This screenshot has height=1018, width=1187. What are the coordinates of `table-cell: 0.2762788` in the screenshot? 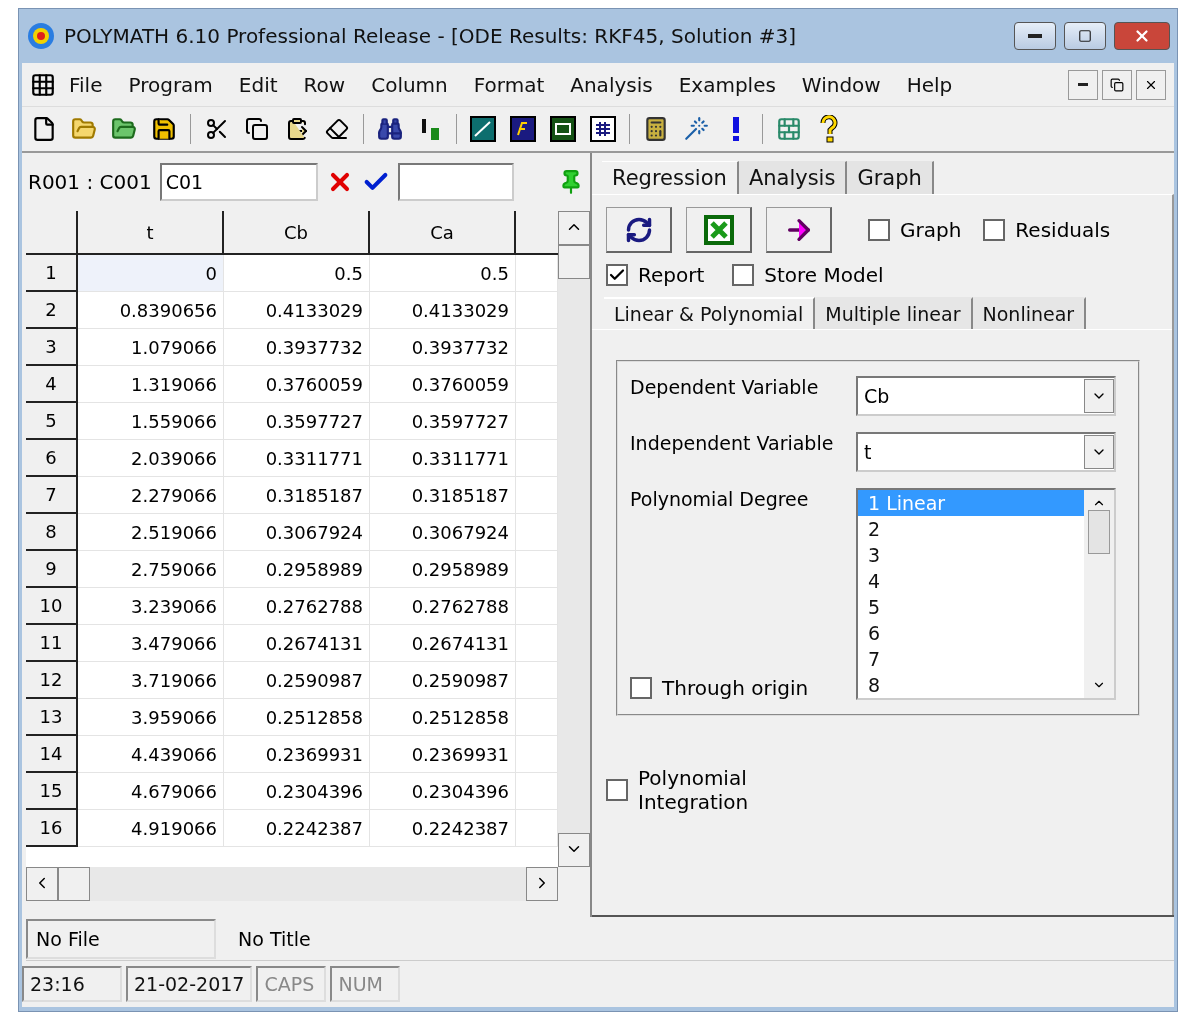 It's located at (443, 606).